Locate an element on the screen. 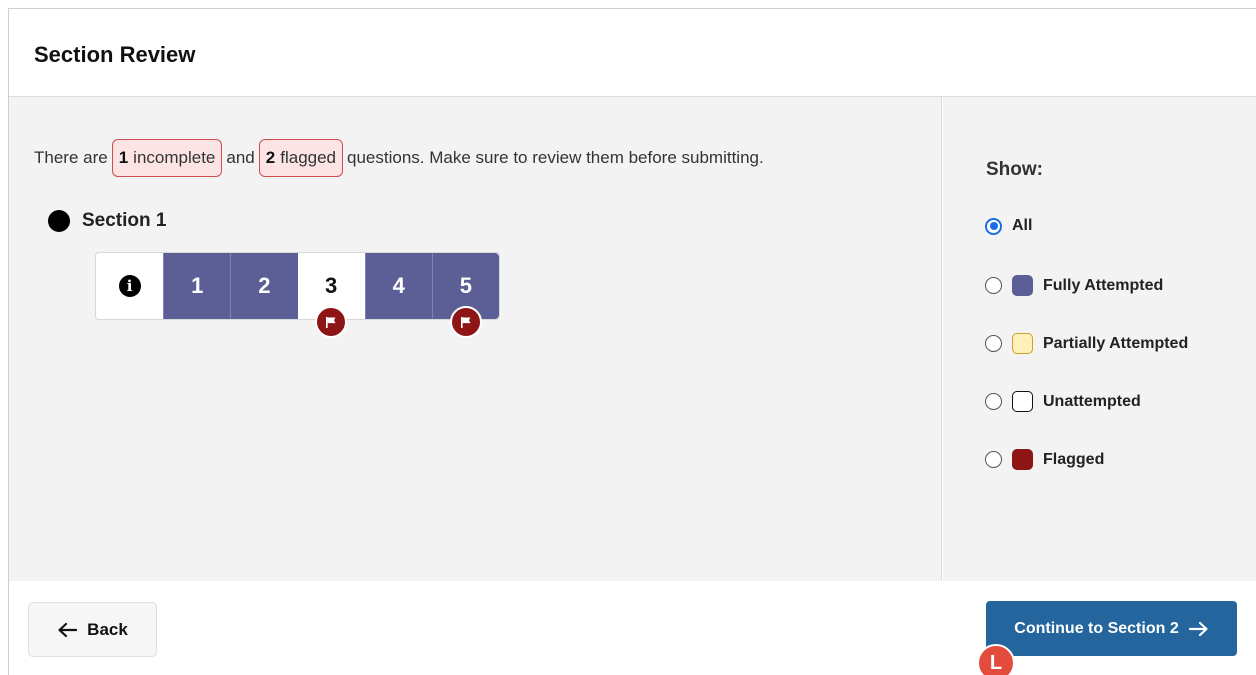 The width and height of the screenshot is (1256, 675). section-status-dot-icon is located at coordinates (59, 221).